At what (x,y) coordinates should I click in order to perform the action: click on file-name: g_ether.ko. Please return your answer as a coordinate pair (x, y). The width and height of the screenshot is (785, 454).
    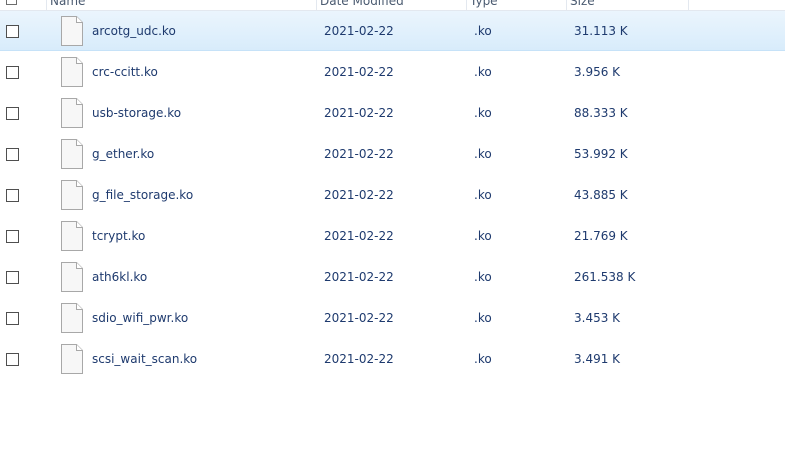
    Looking at the image, I should click on (123, 154).